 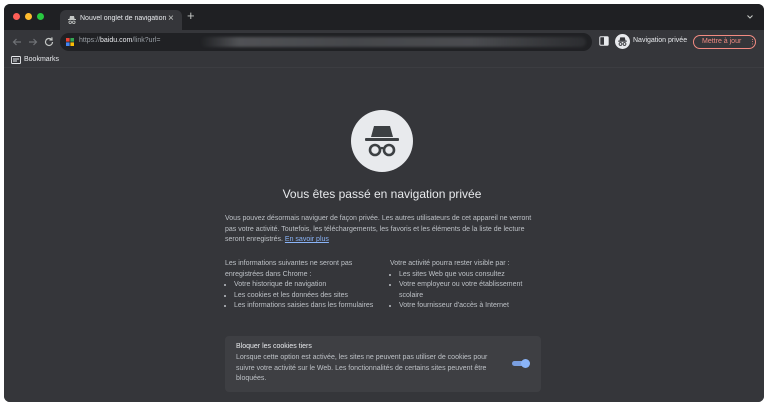 What do you see at coordinates (72, 20) in the screenshot?
I see `incognito-icon` at bounding box center [72, 20].